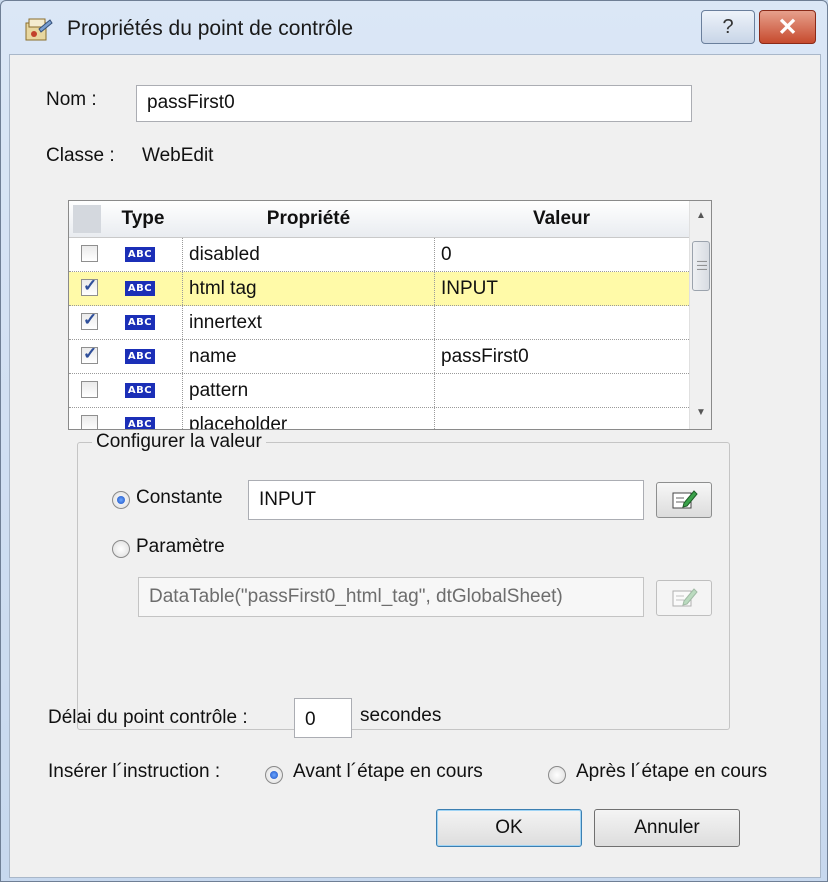 This screenshot has height=882, width=828. I want to click on window-title: Propriétés du point de contrôle, so click(210, 28).